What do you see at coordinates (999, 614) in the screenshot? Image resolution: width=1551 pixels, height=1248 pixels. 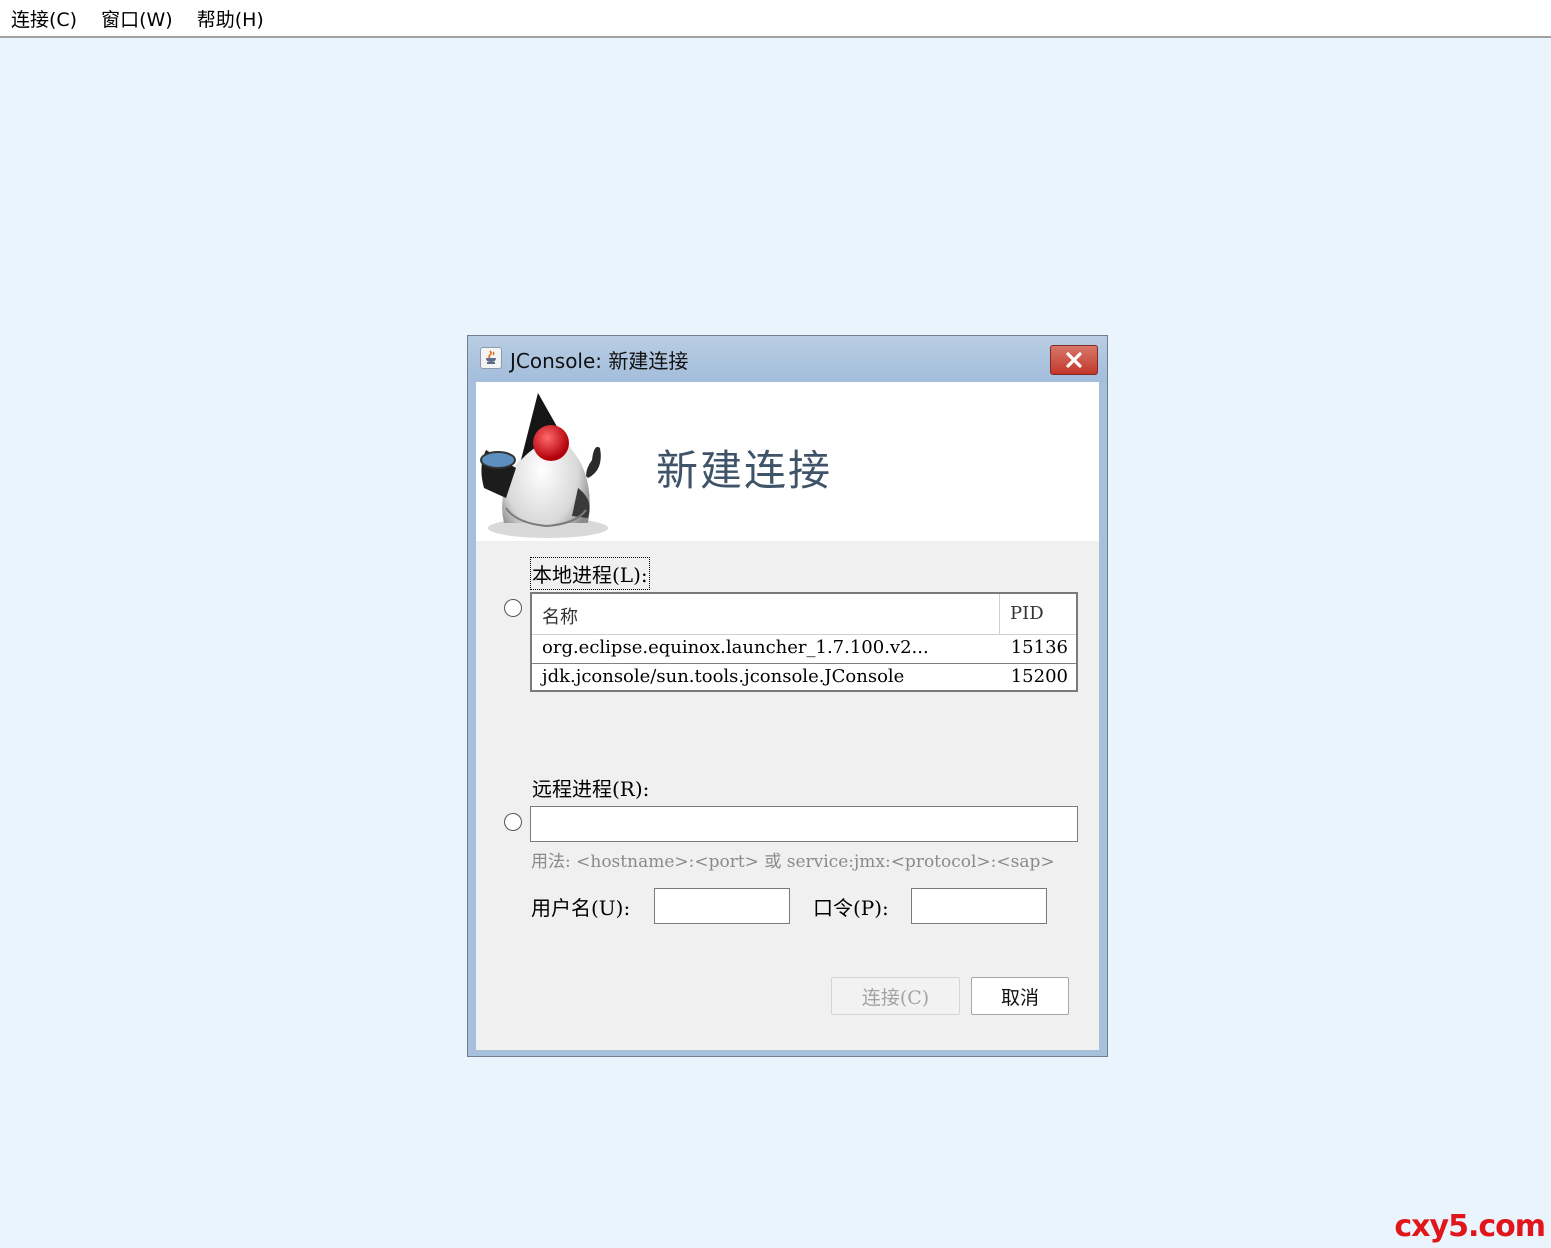 I see `column-divider` at bounding box center [999, 614].